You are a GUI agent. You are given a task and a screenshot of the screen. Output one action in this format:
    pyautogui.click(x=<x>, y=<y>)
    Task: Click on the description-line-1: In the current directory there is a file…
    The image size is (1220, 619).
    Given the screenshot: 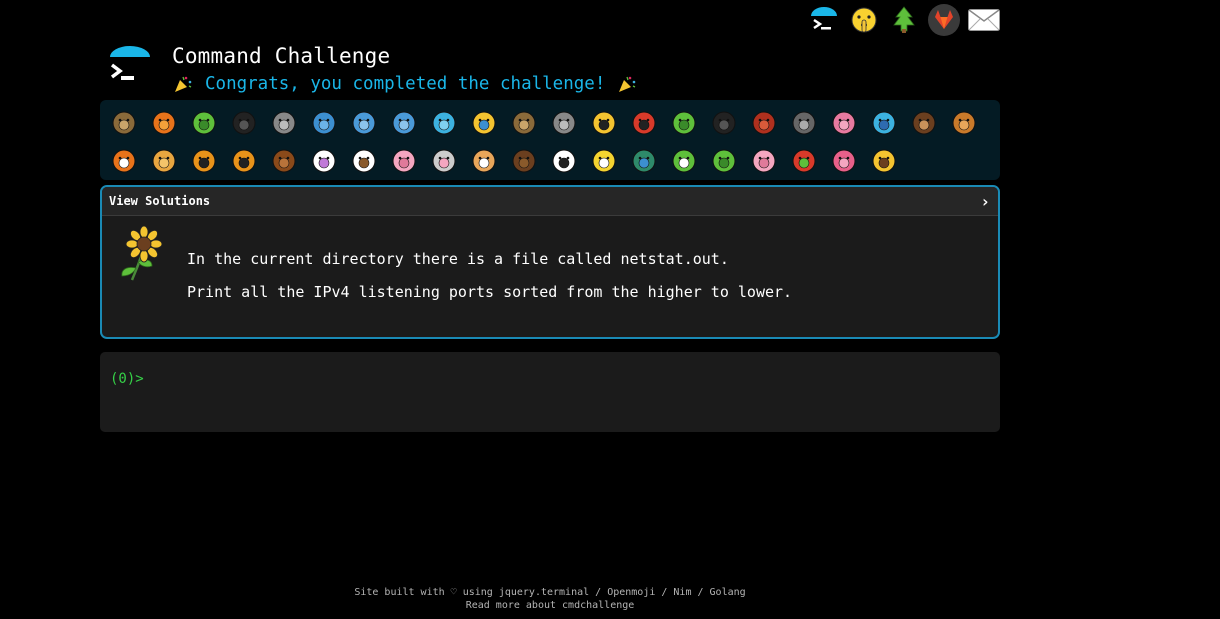 What is the action you would take?
    pyautogui.click(x=458, y=259)
    